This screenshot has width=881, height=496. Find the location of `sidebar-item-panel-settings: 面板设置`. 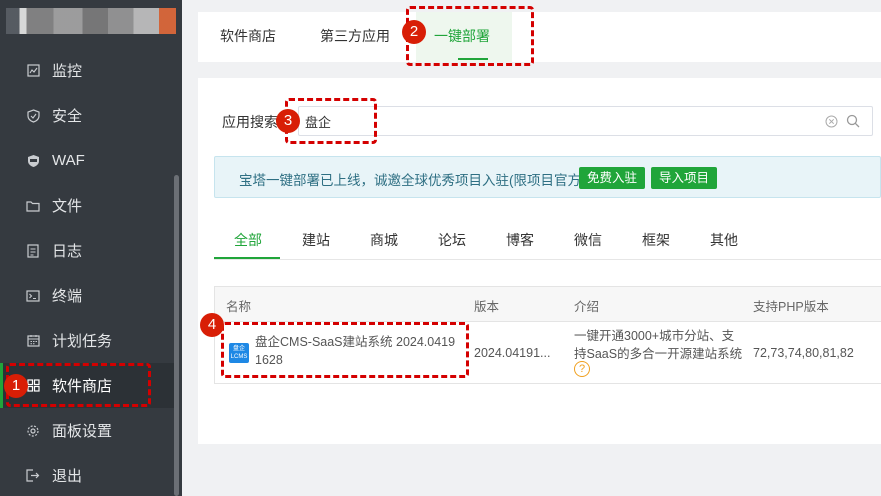

sidebar-item-panel-settings: 面板设置 is located at coordinates (87, 430).